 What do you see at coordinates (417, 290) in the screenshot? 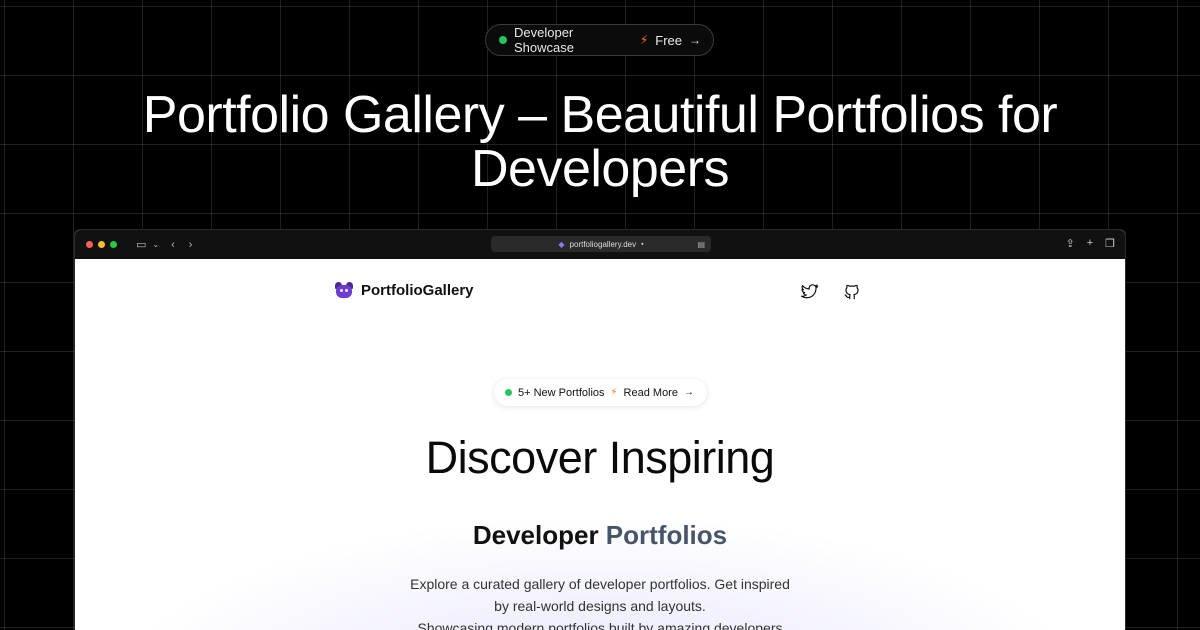
I see `logo-text: PortfolioGallery` at bounding box center [417, 290].